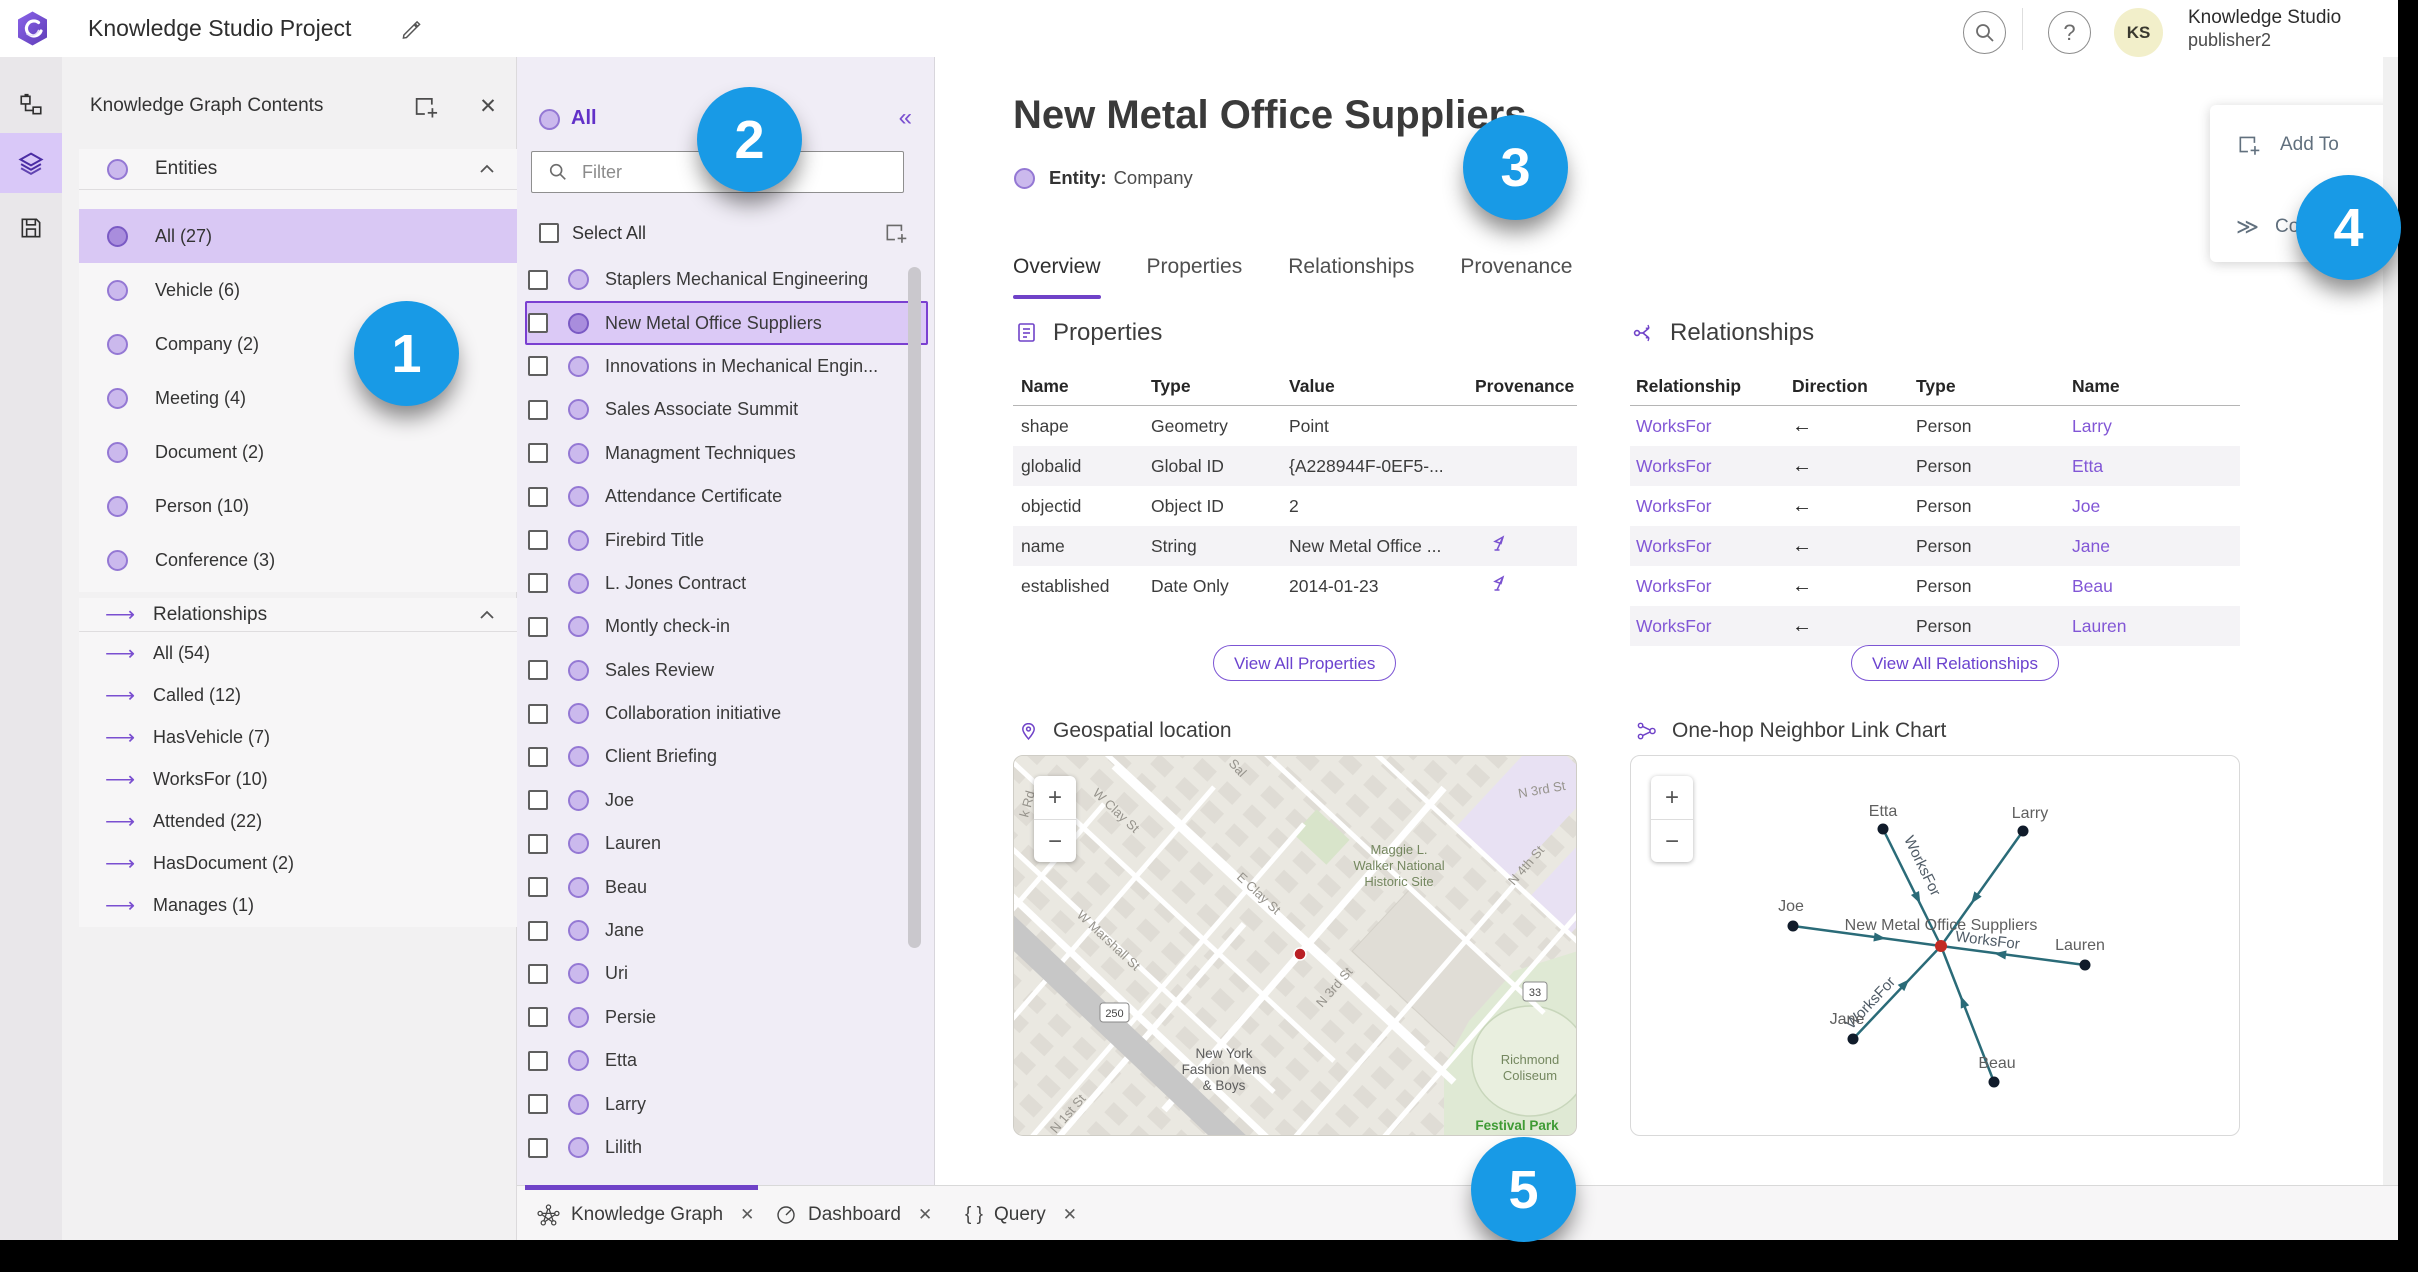  I want to click on relationship-type-row: ⟶ HasDocument (2), so click(298, 863).